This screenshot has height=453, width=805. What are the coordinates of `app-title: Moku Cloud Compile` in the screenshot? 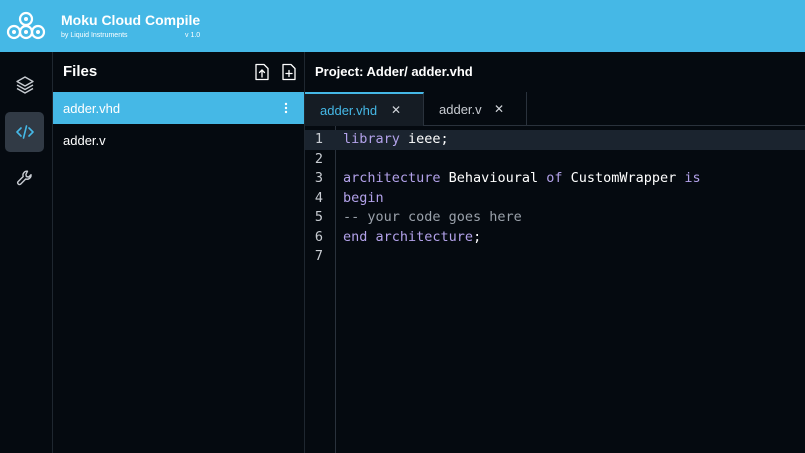 It's located at (131, 20).